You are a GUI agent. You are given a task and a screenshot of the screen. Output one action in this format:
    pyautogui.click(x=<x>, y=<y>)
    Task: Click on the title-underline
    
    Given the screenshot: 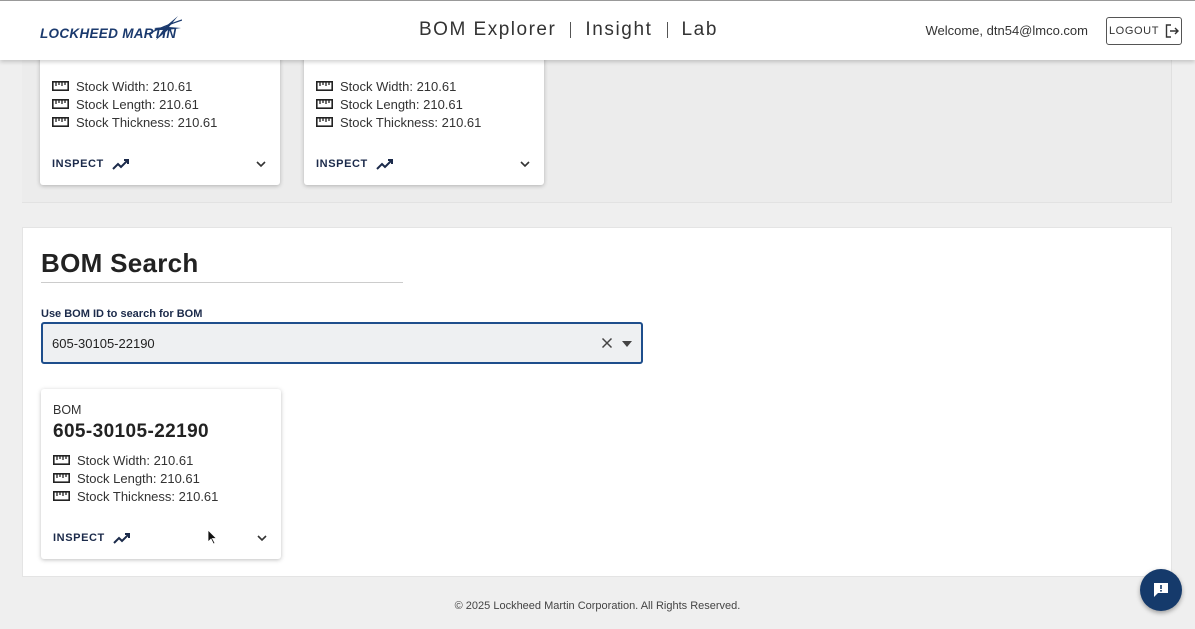 What is the action you would take?
    pyautogui.click(x=222, y=282)
    